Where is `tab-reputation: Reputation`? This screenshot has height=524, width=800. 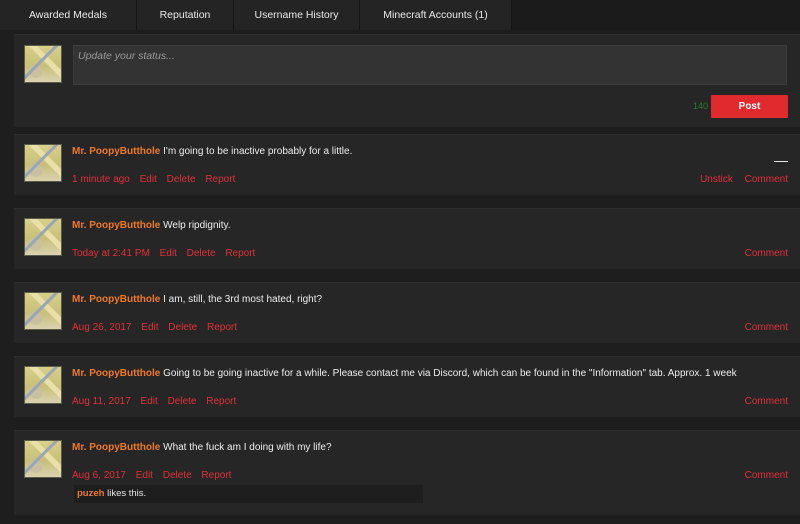
tab-reputation: Reputation is located at coordinates (185, 15).